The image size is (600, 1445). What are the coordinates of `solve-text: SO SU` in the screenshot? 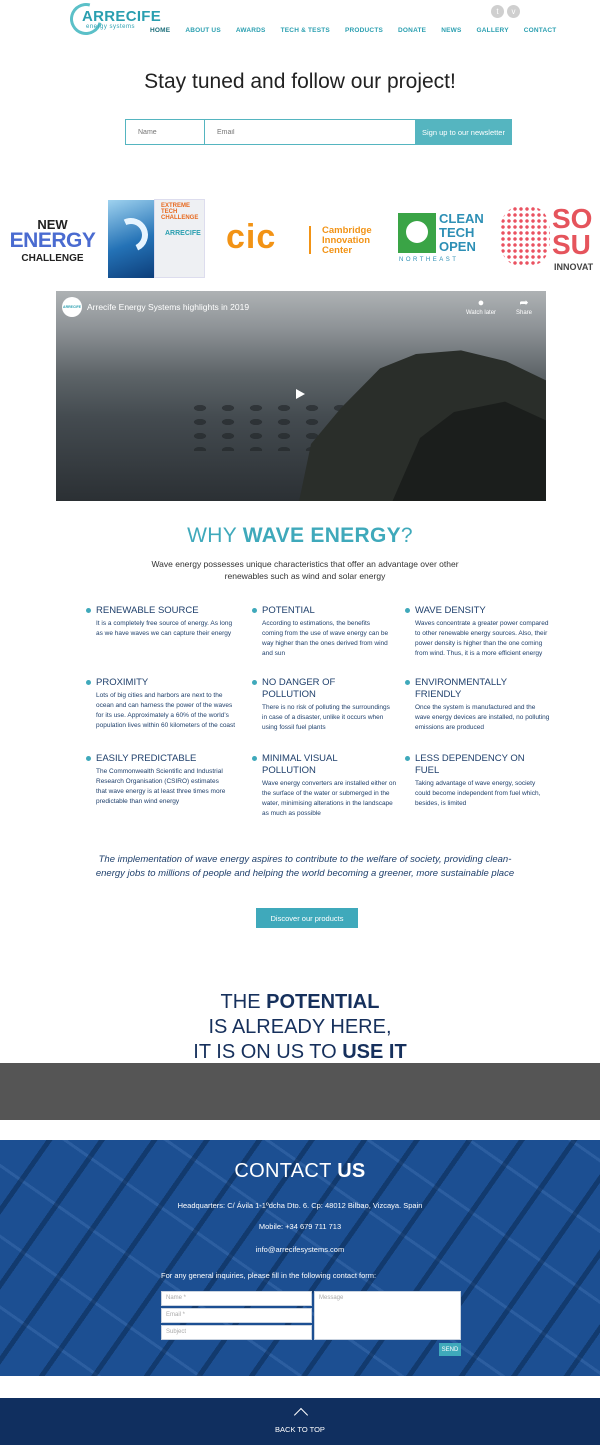 It's located at (572, 232).